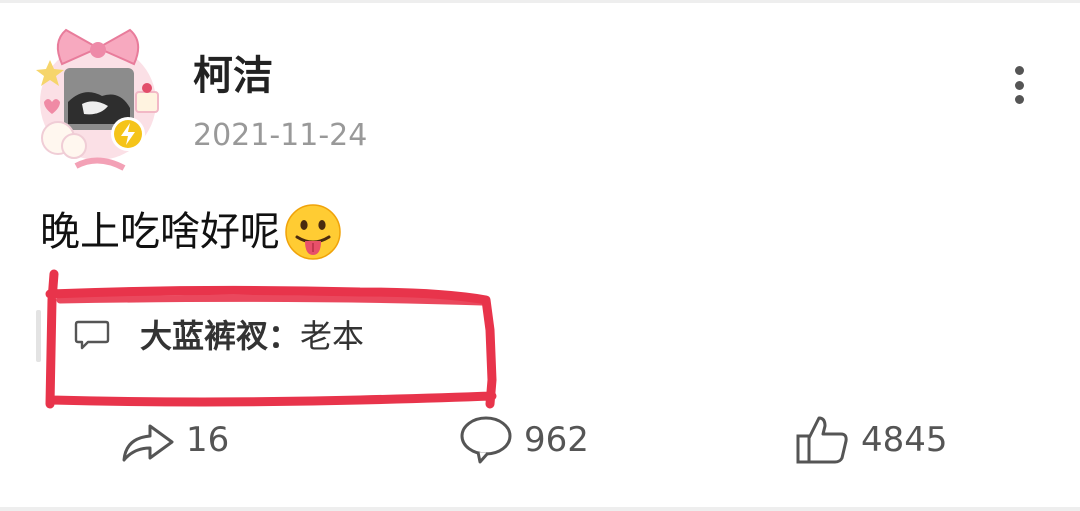 The width and height of the screenshot is (1080, 511). Describe the element at coordinates (556, 440) in the screenshot. I see `comment-count: 962` at that location.